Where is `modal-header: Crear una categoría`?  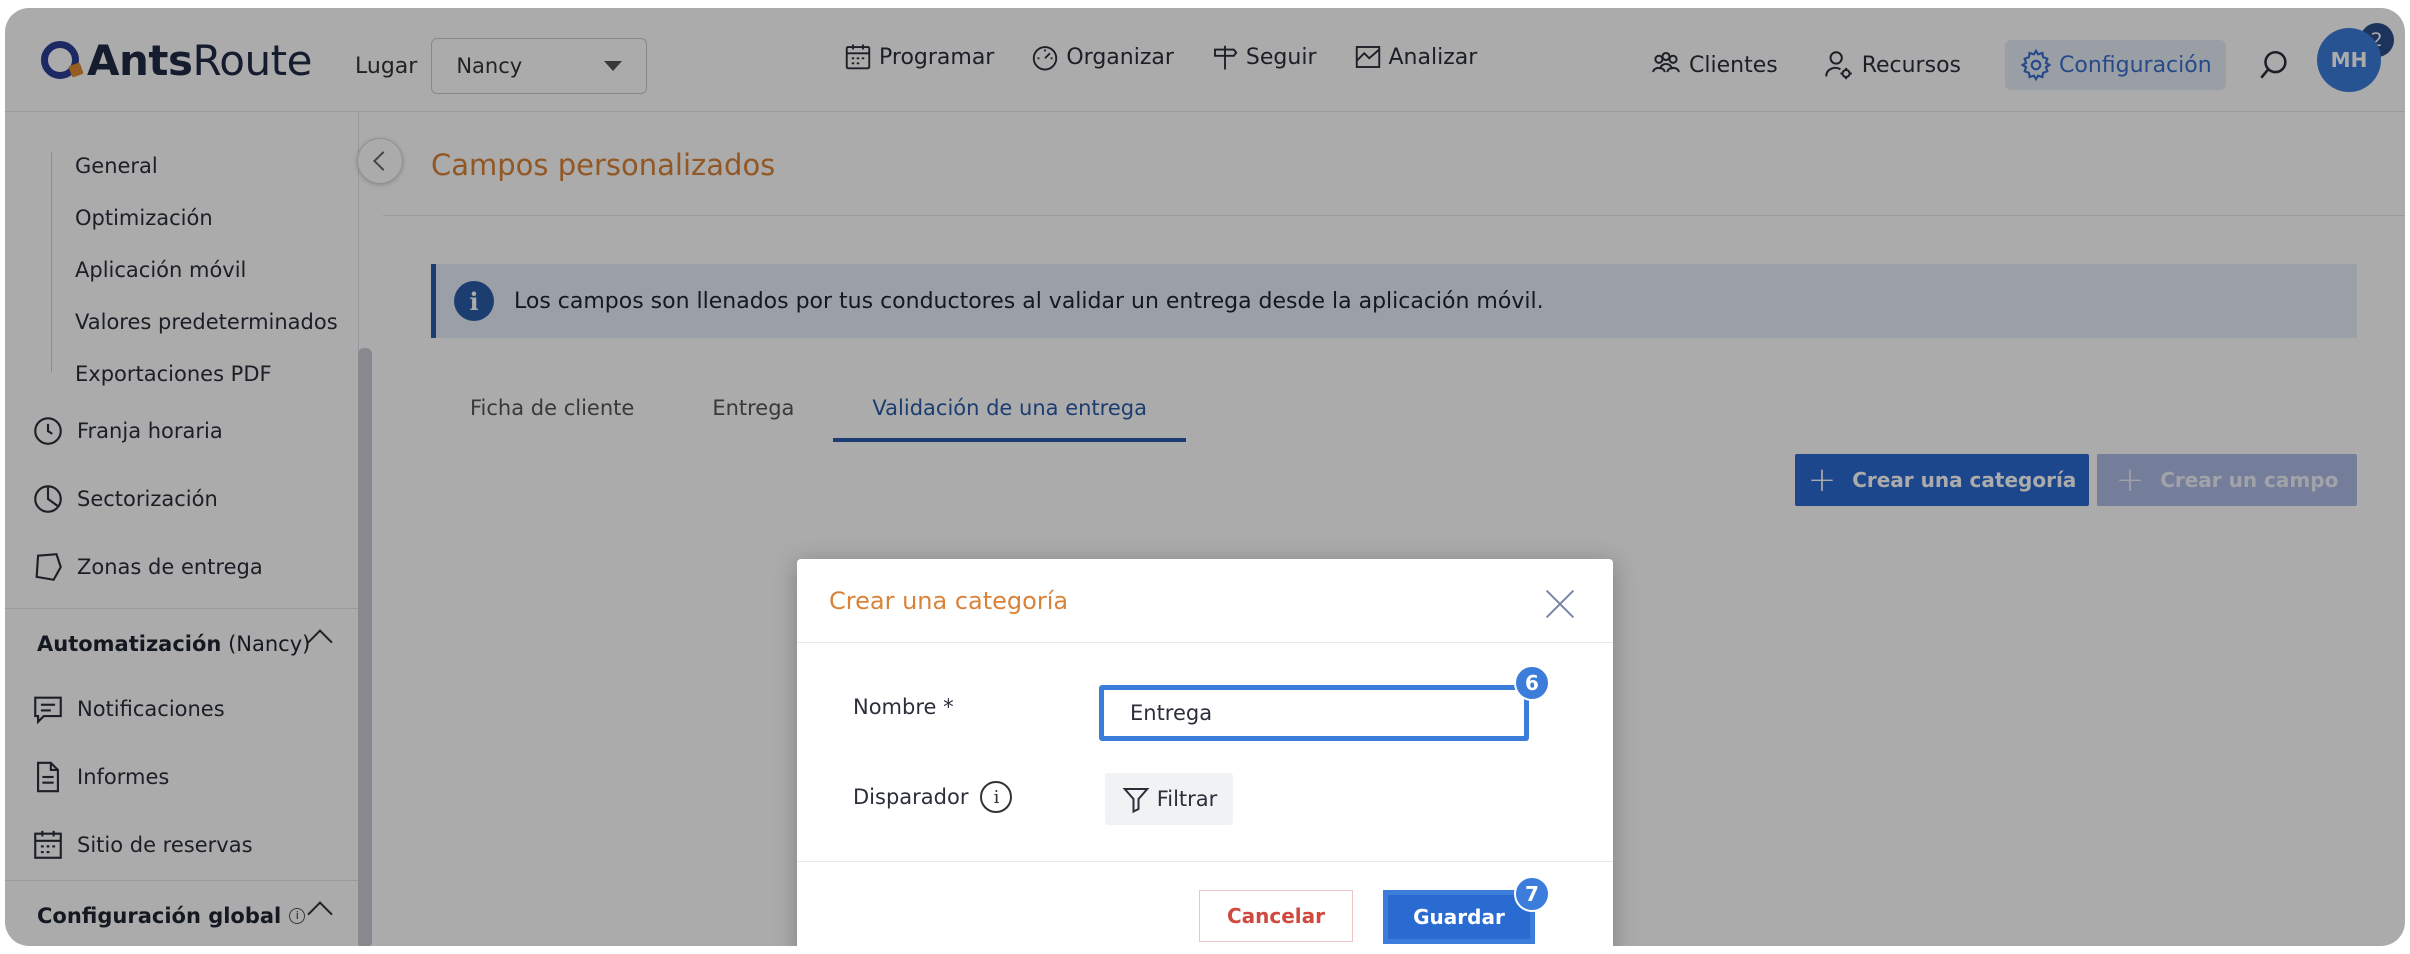 modal-header: Crear una categoría is located at coordinates (1205, 601).